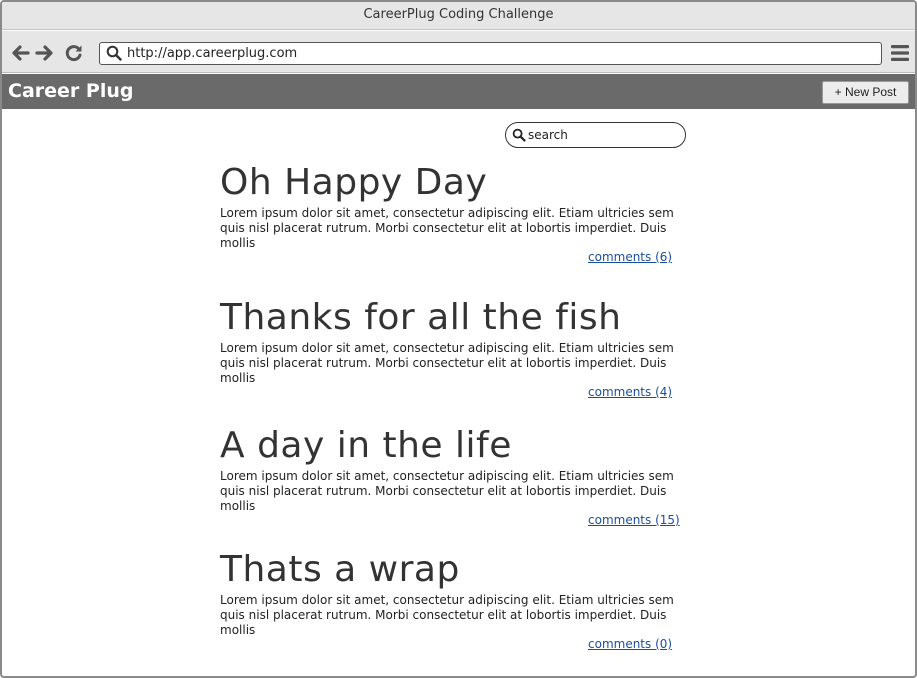 Image resolution: width=917 pixels, height=678 pixels. I want to click on brand-logo: Career Plug, so click(70, 91).